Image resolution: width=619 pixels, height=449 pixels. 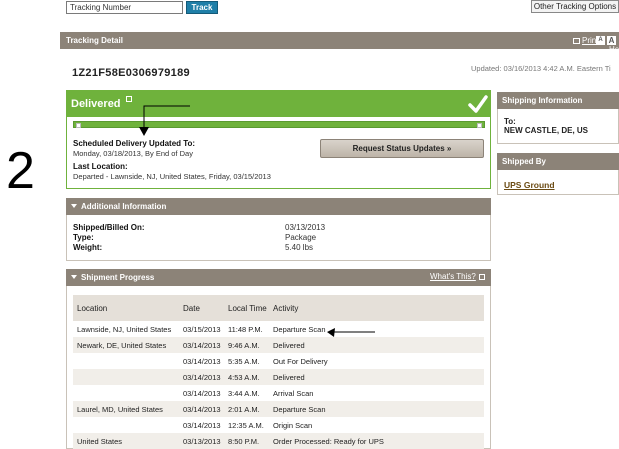 What do you see at coordinates (376, 308) in the screenshot?
I see `column-header-activity: Activity` at bounding box center [376, 308].